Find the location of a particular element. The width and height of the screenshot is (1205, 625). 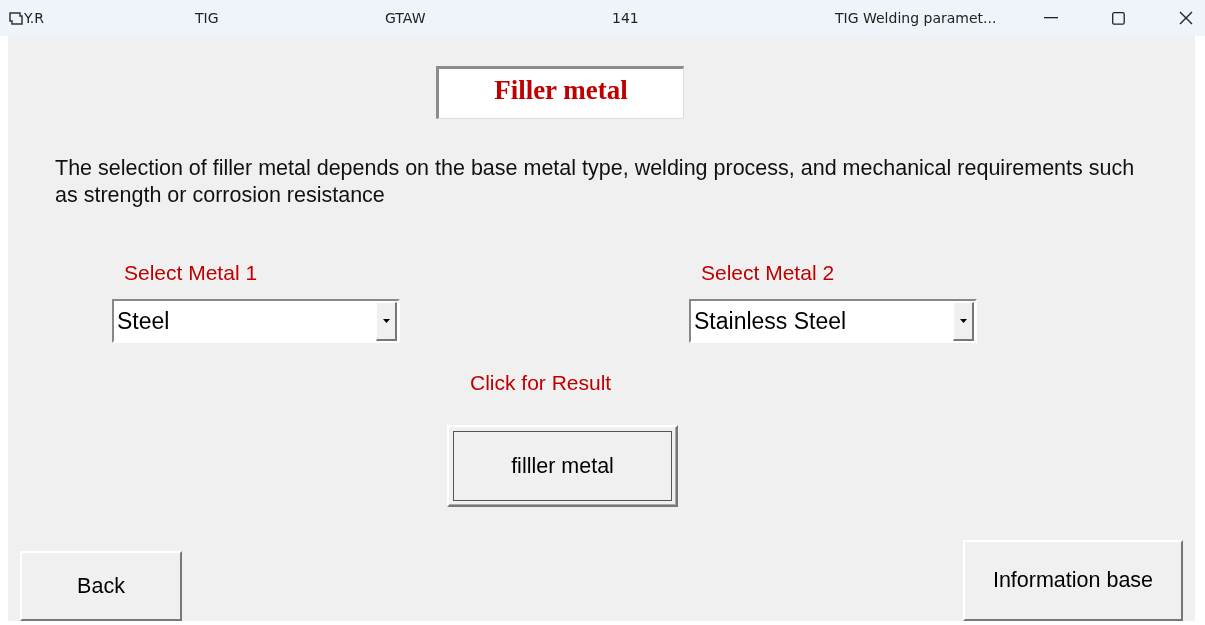

select-label: Select Metal 2 is located at coordinates (768, 273).